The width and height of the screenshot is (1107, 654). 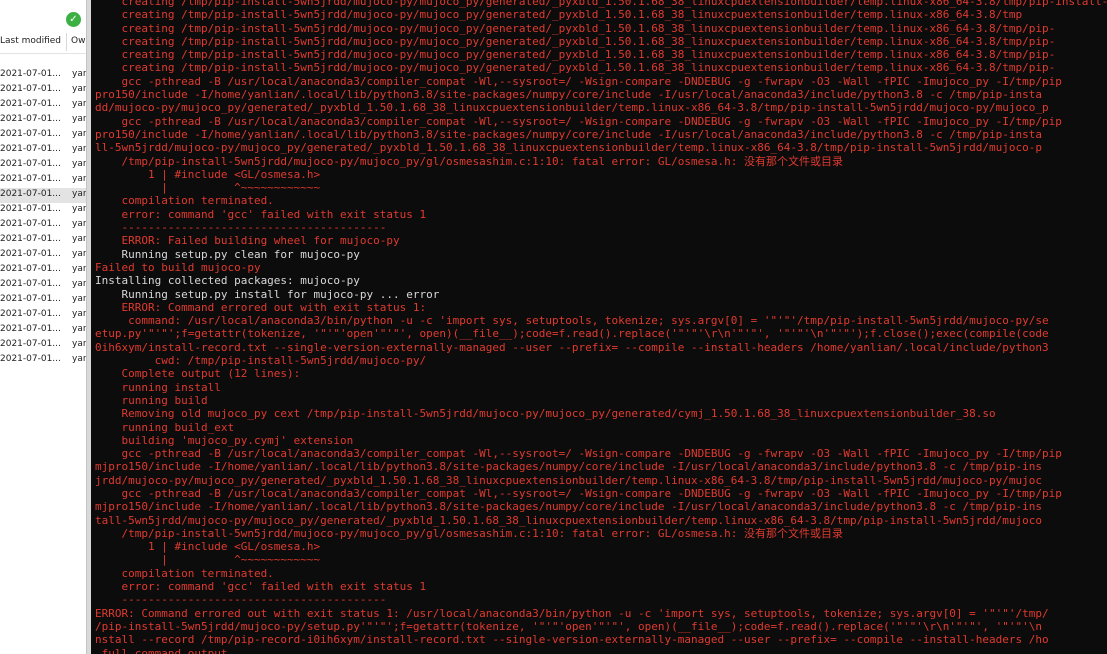 What do you see at coordinates (227, 254) in the screenshot?
I see `terminal-line: Running setup.py clean for mujoco-py` at bounding box center [227, 254].